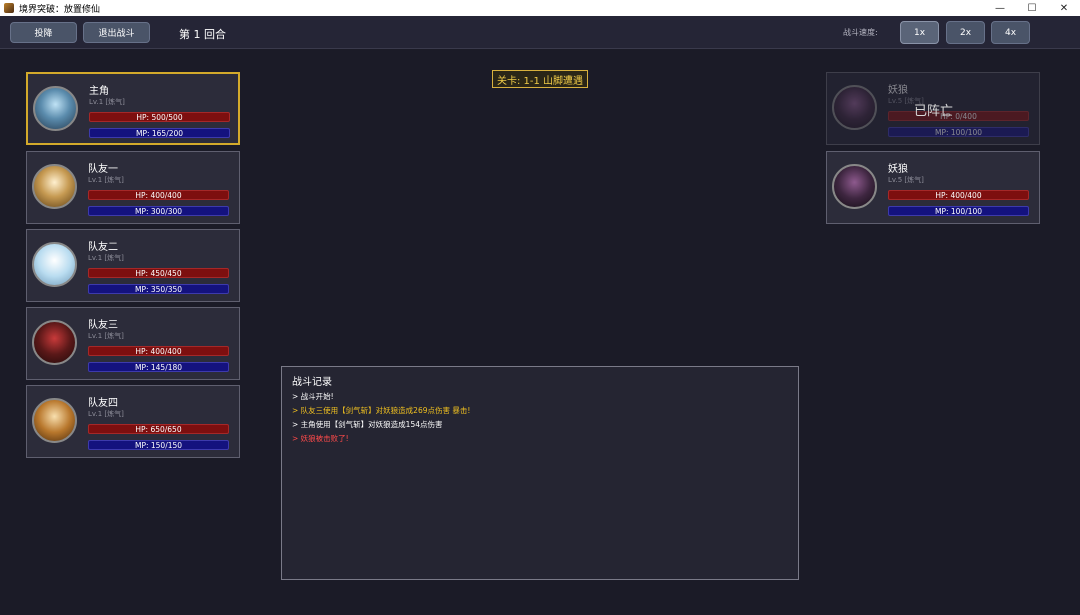 The width and height of the screenshot is (1080, 615). I want to click on hero-avatar, so click(55, 108).